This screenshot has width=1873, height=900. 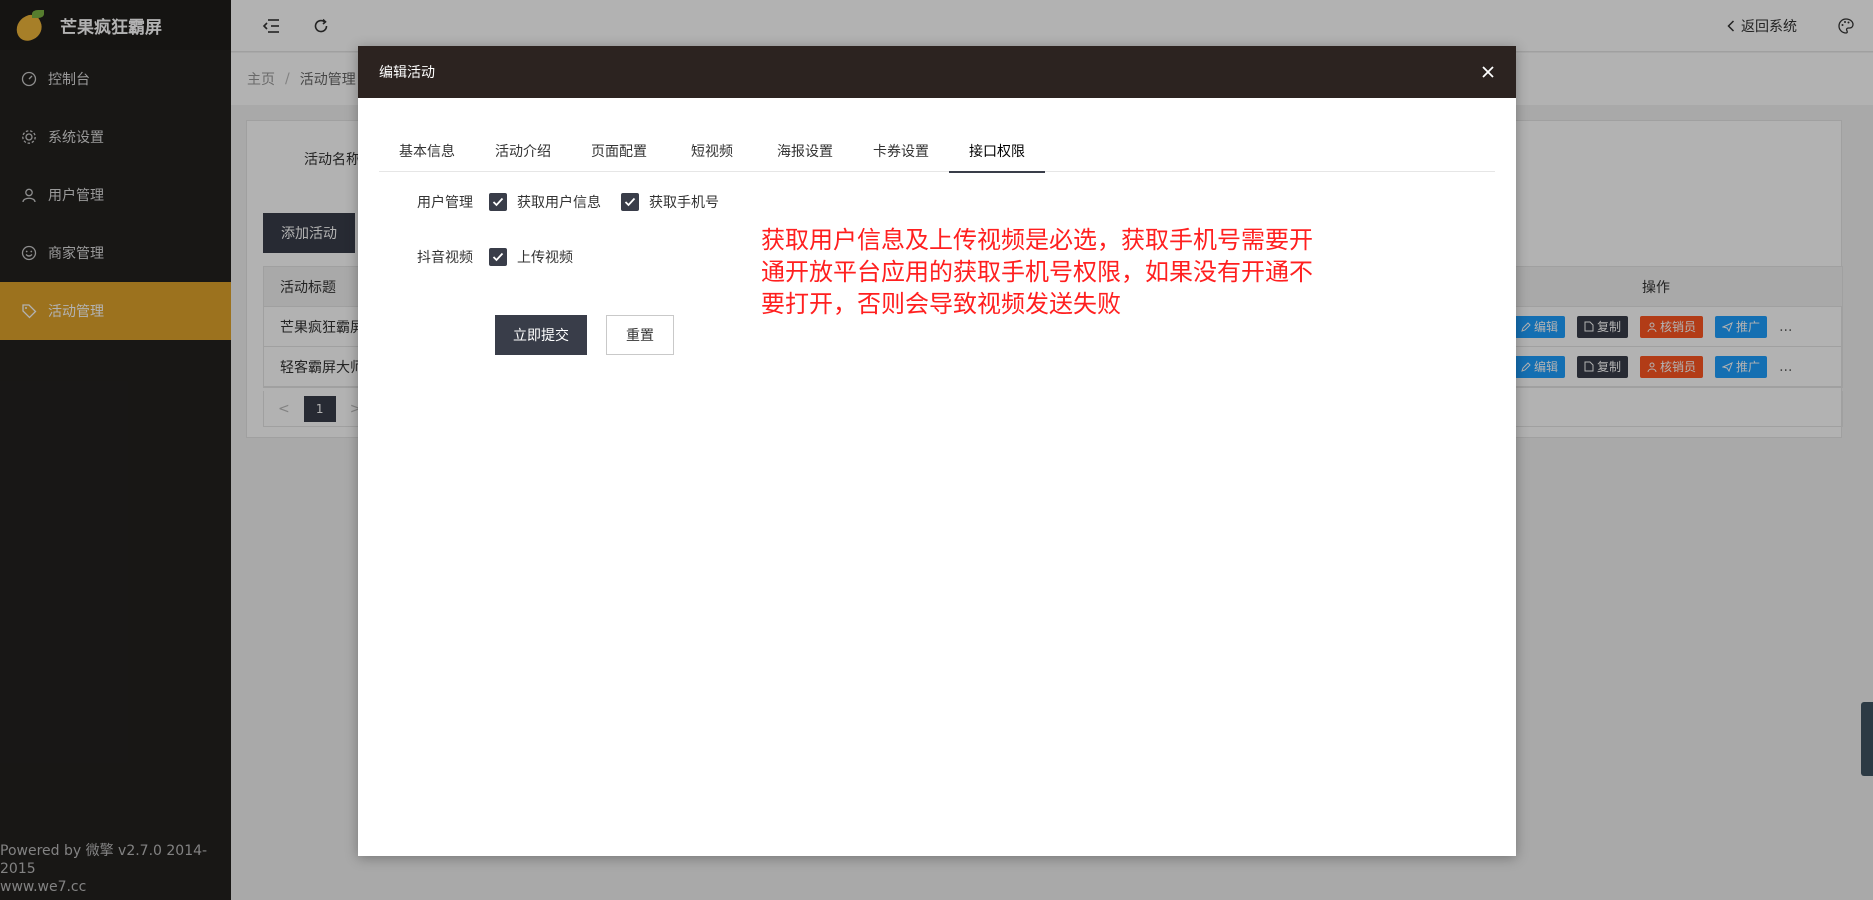 I want to click on close-icon, so click(x=1488, y=72).